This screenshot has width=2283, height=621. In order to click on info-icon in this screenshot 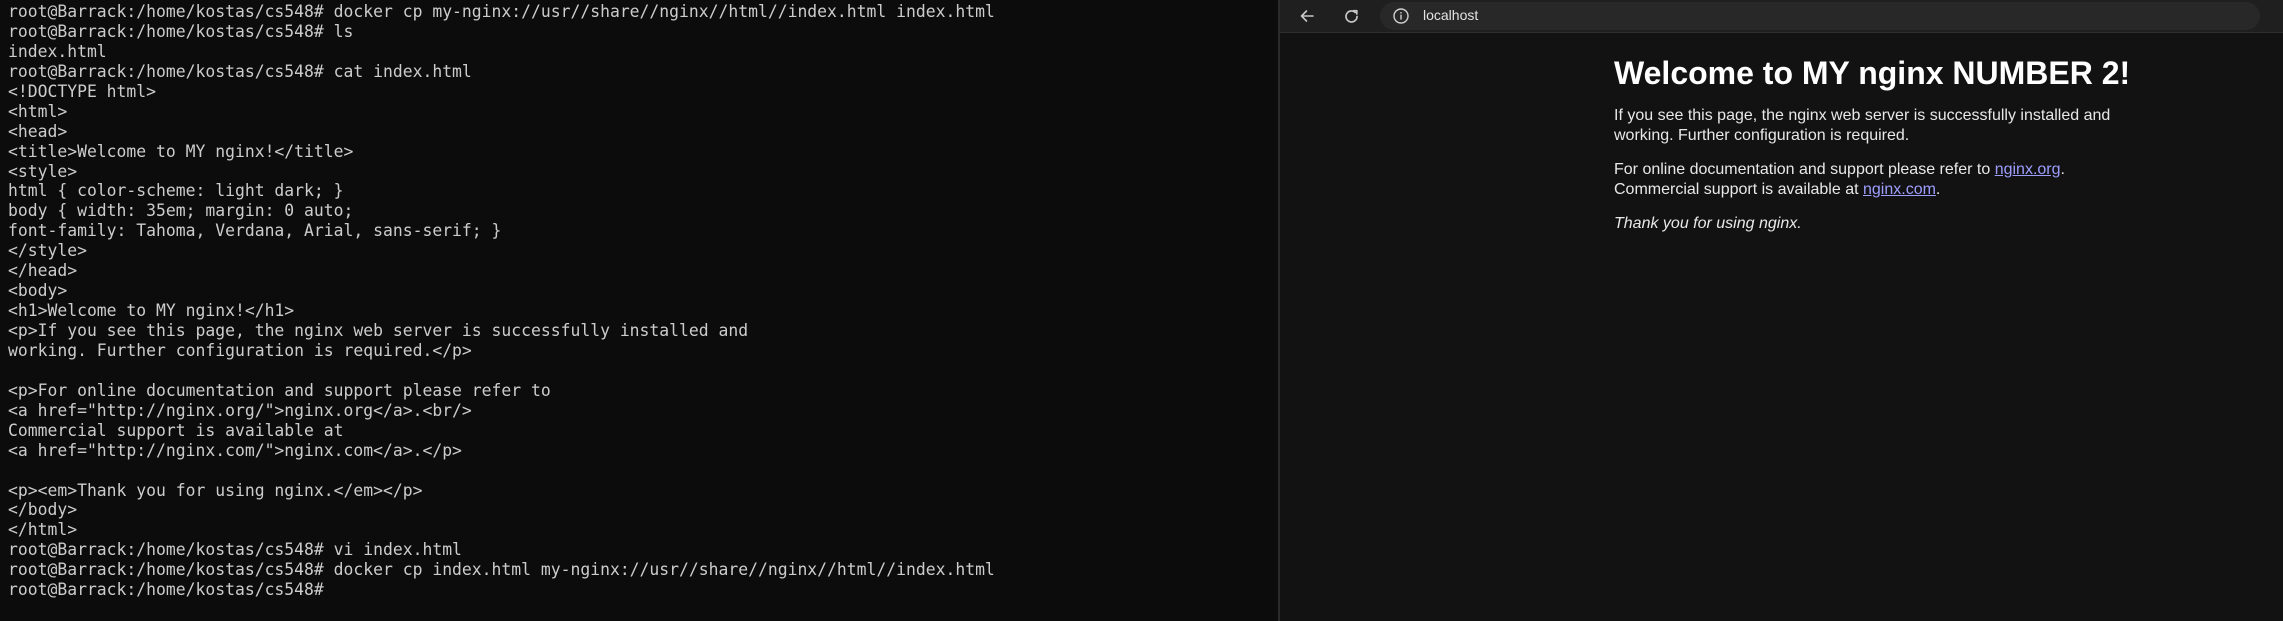, I will do `click(1401, 16)`.